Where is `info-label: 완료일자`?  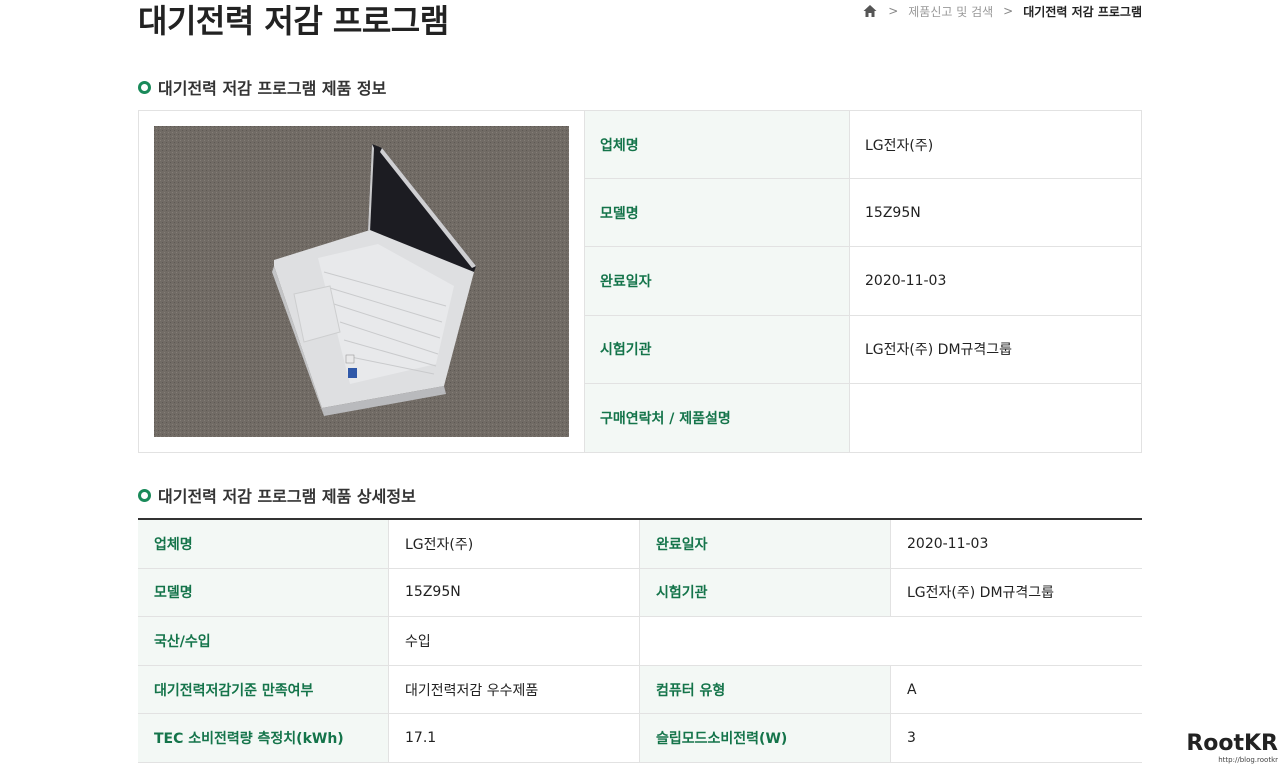 info-label: 완료일자 is located at coordinates (717, 281).